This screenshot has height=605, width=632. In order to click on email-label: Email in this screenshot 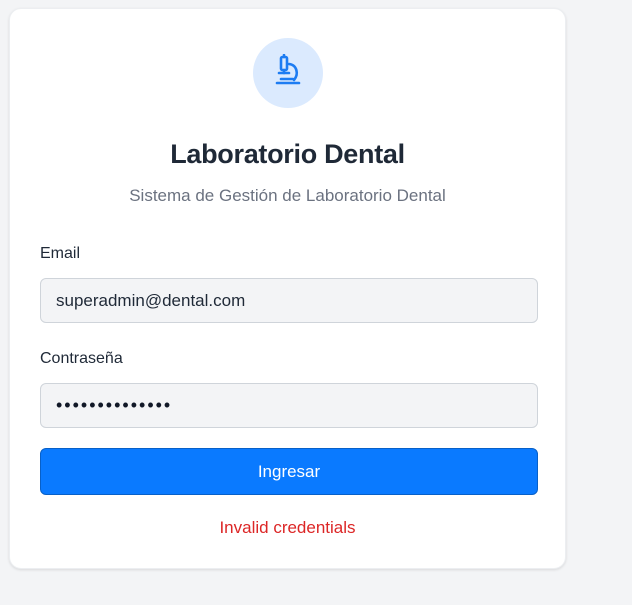, I will do `click(60, 253)`.